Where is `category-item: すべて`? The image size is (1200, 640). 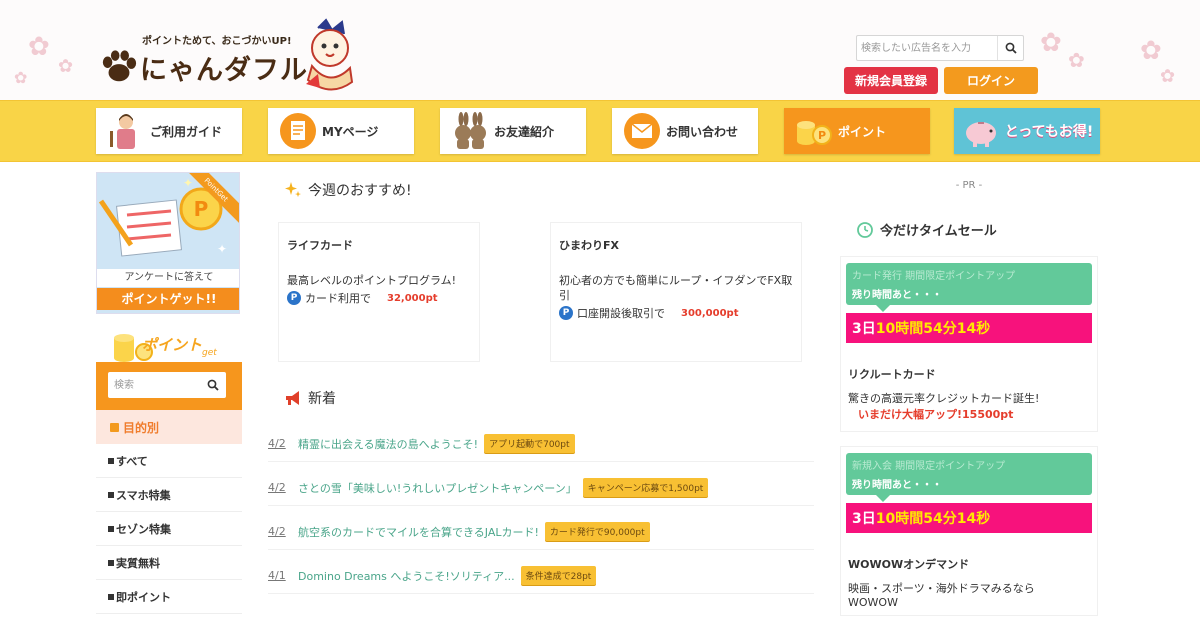 category-item: すべて is located at coordinates (169, 461).